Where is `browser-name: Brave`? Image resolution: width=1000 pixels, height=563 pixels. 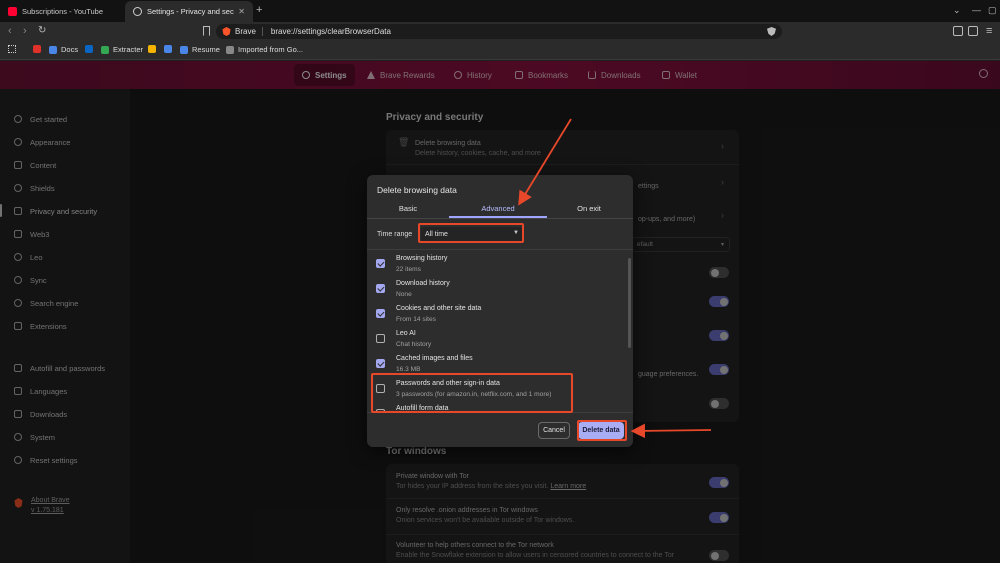 browser-name: Brave is located at coordinates (245, 31).